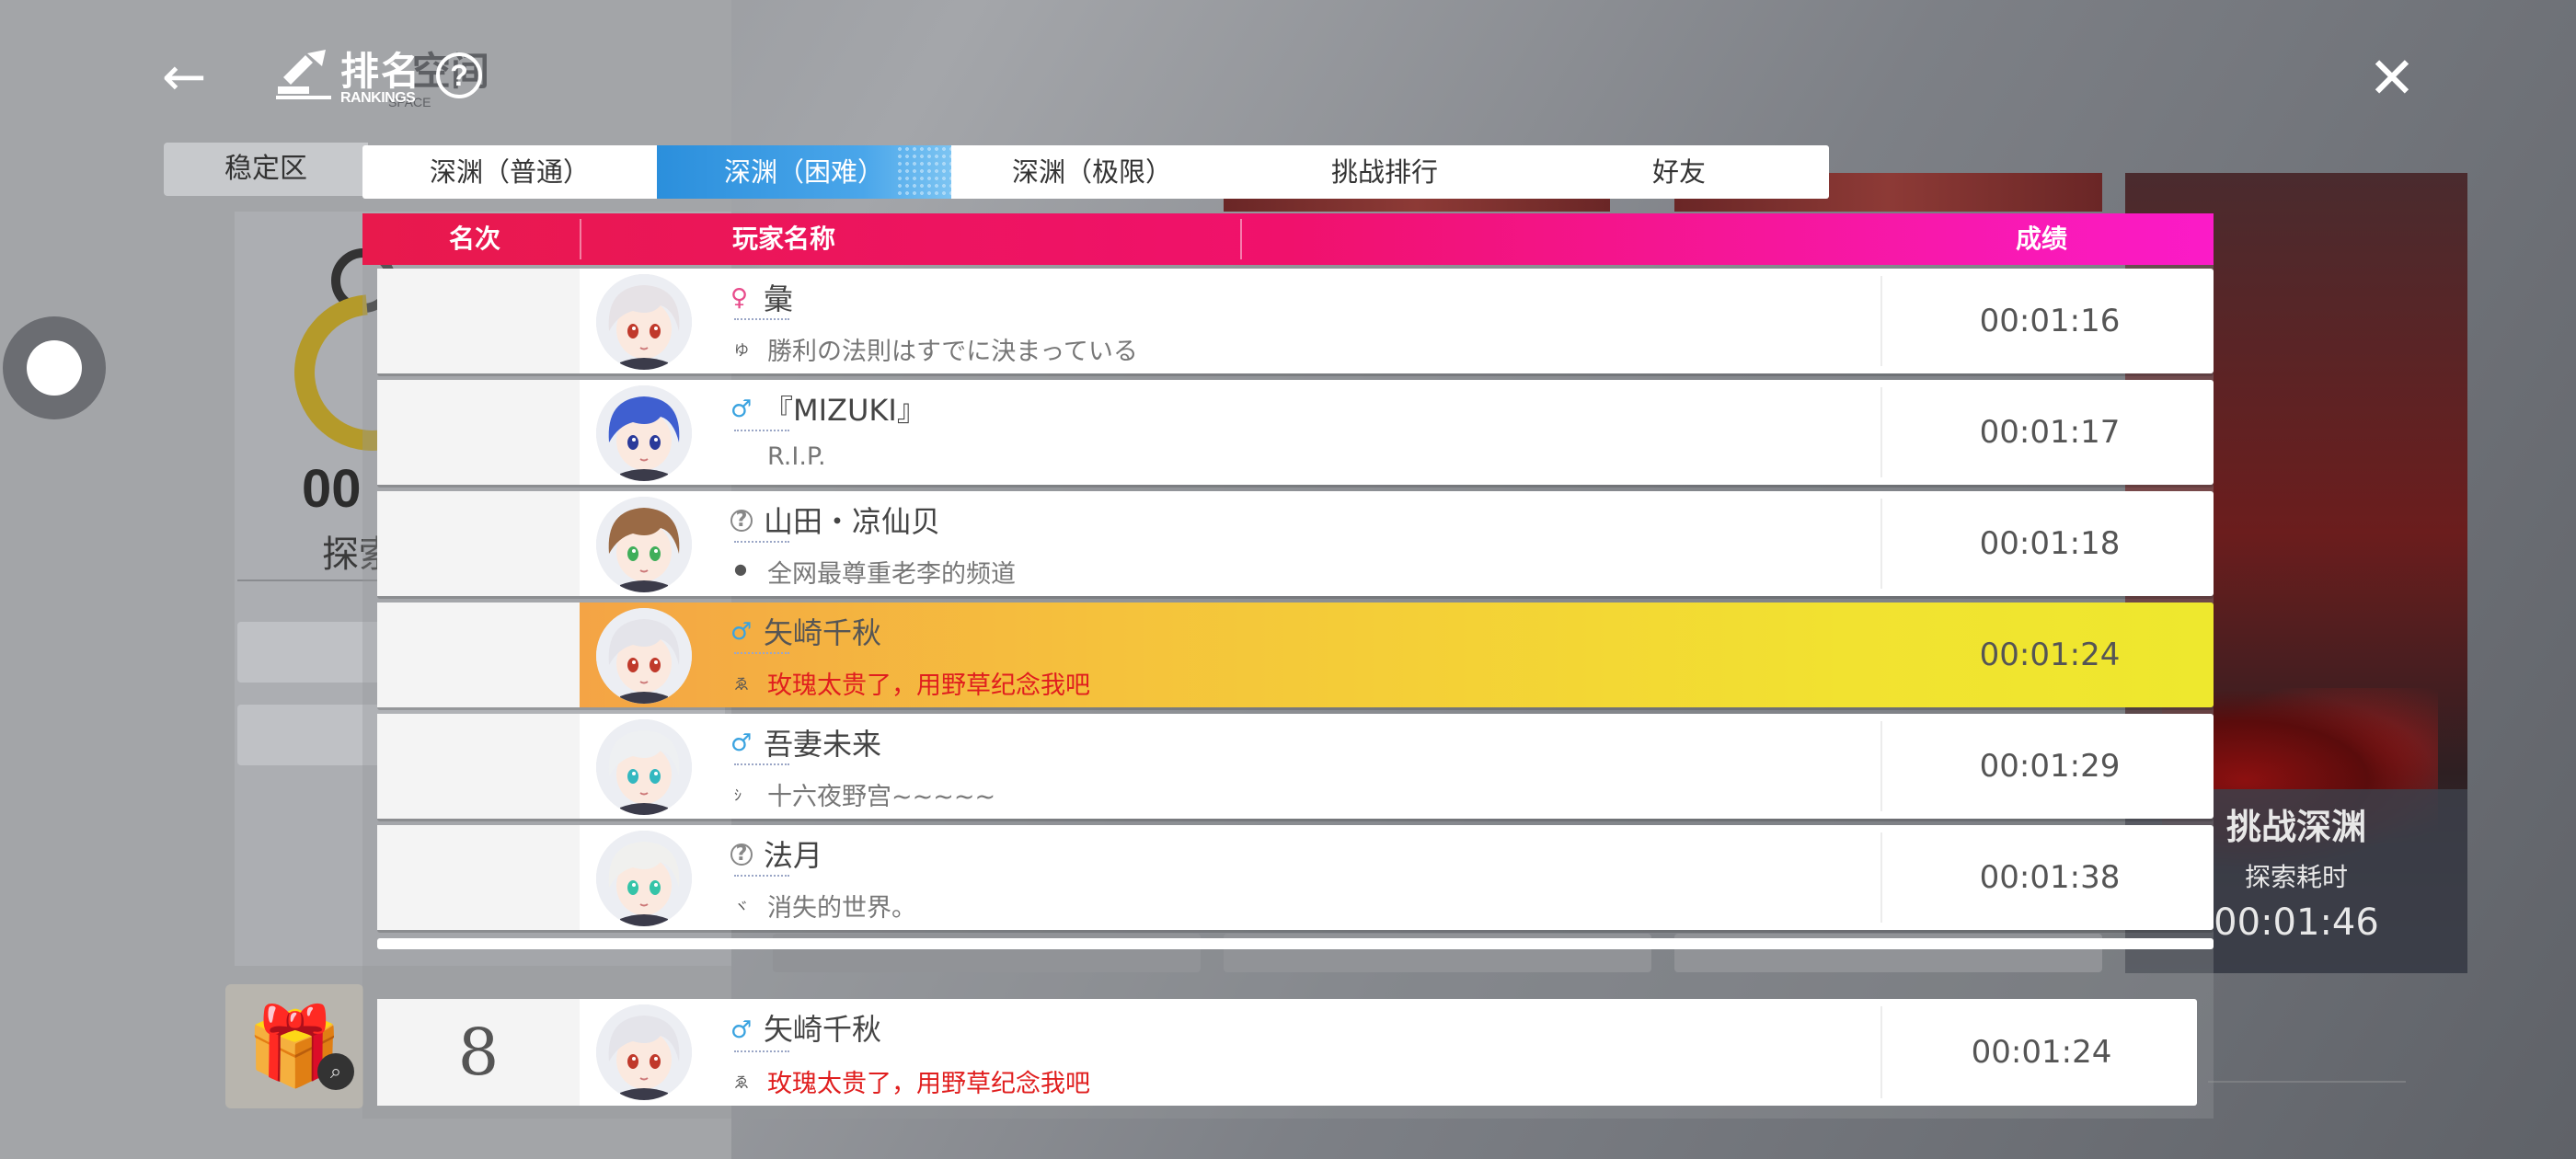 The height and width of the screenshot is (1159, 2576). Describe the element at coordinates (1295, 766) in the screenshot. I see `table-row: ♂ 吾妻未来 ｼ 十六夜野宫~~~~~ 00:01:29` at that location.